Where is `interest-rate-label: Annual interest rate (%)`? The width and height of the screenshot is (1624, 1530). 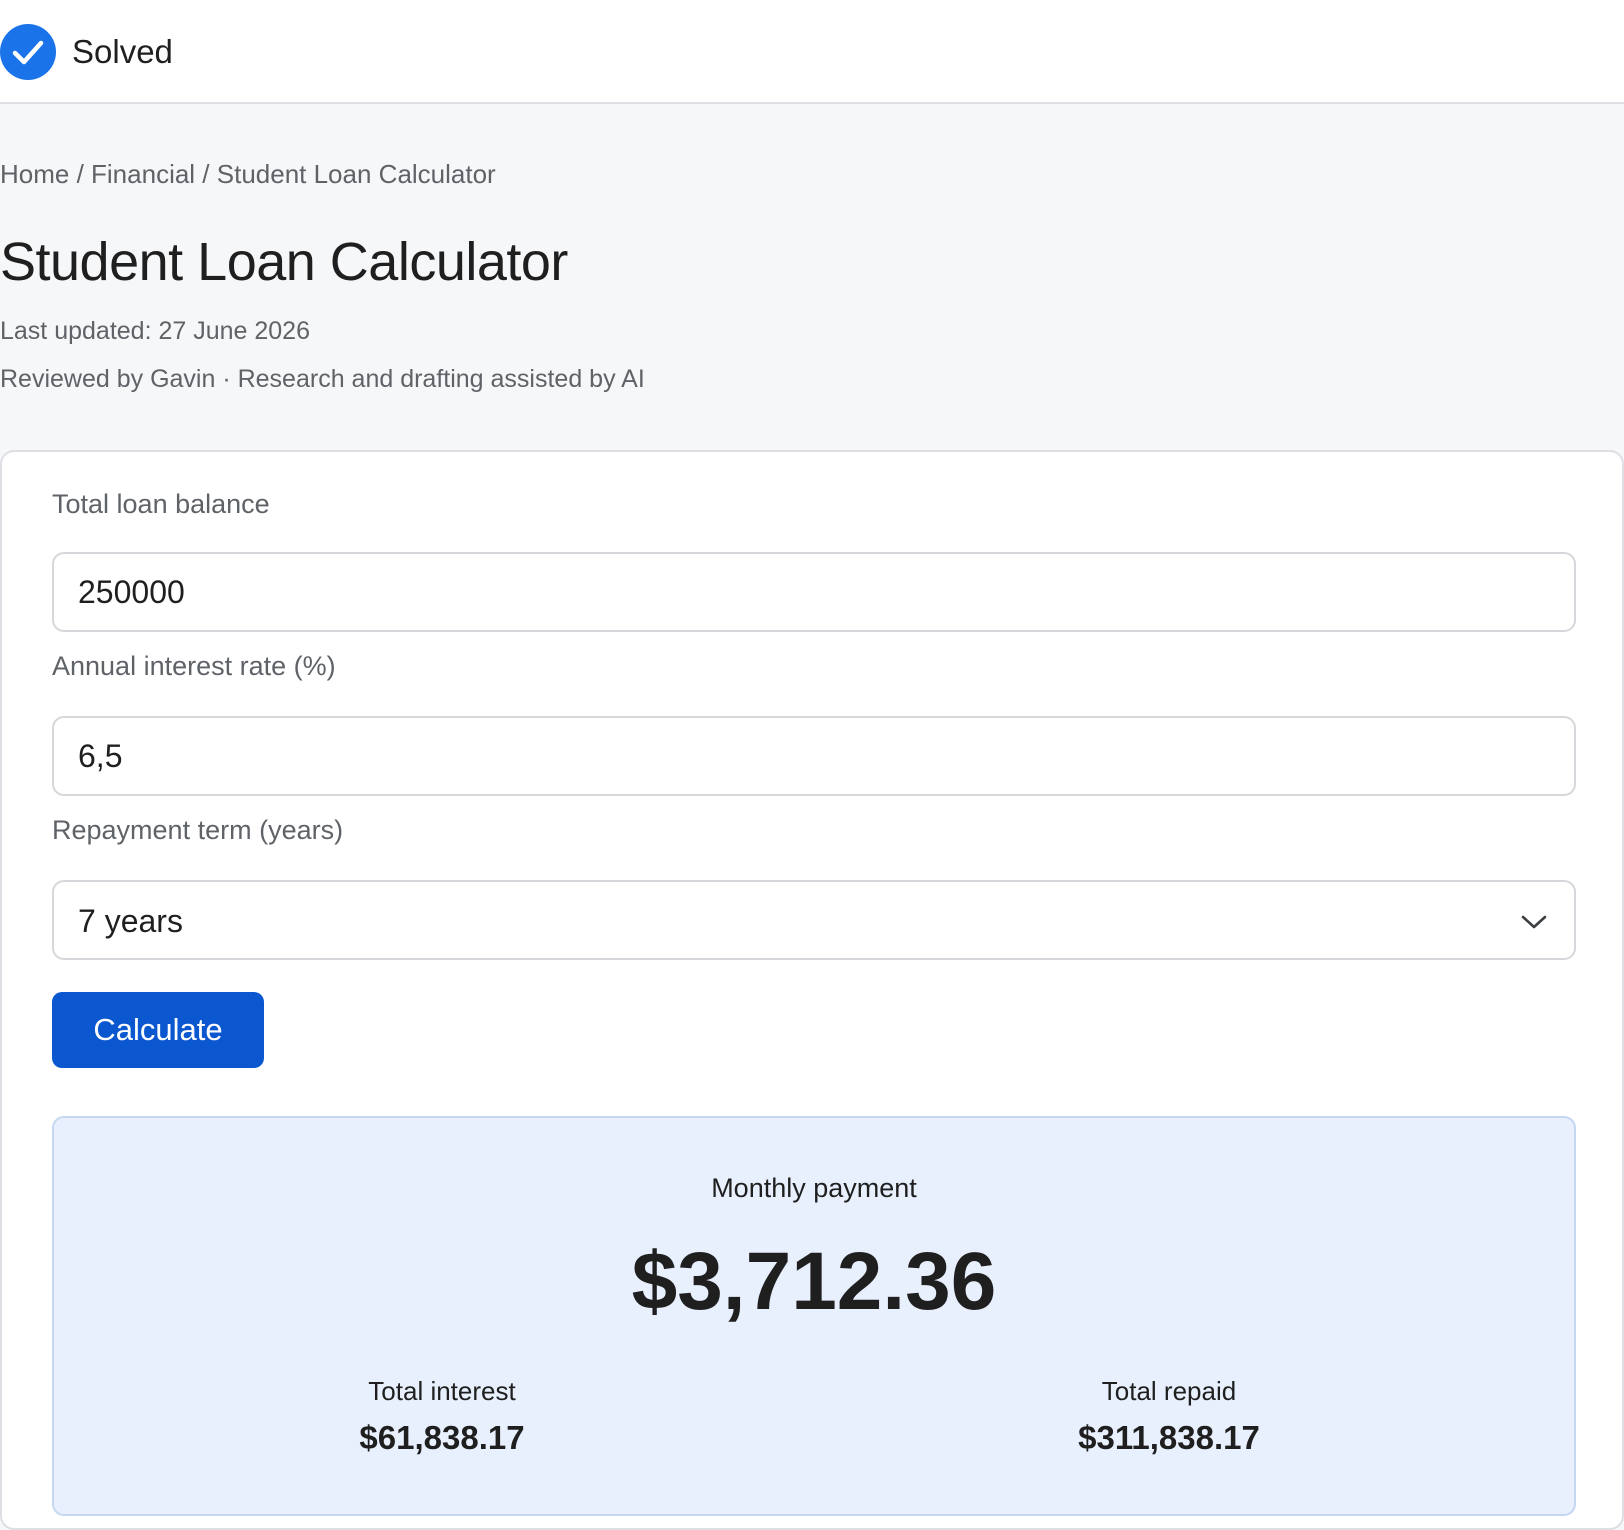
interest-rate-label: Annual interest rate (%) is located at coordinates (194, 666).